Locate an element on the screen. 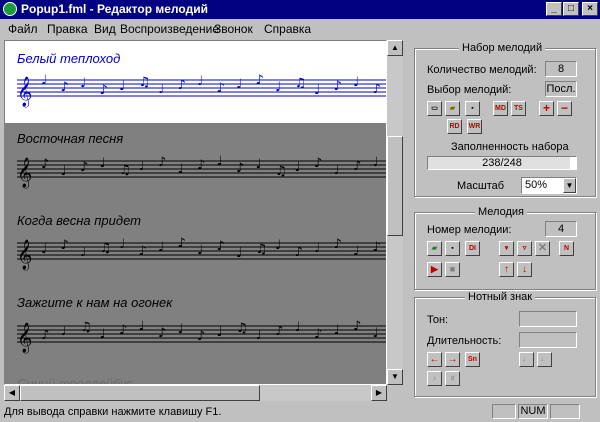 The width and height of the screenshot is (600, 422). window-title: Popup1.fml - Редактор мелодий is located at coordinates (114, 9).